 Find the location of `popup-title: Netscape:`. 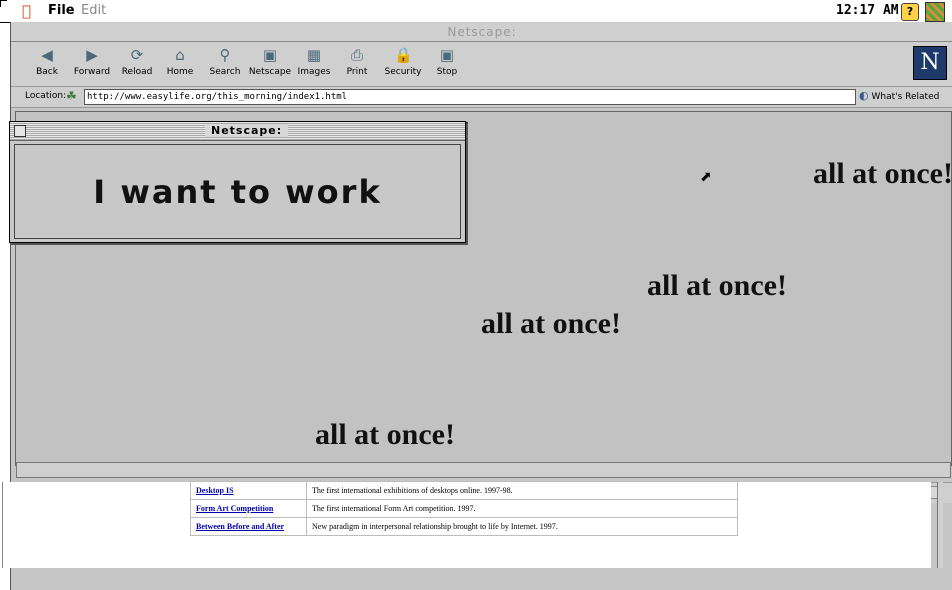

popup-title: Netscape: is located at coordinates (247, 130).